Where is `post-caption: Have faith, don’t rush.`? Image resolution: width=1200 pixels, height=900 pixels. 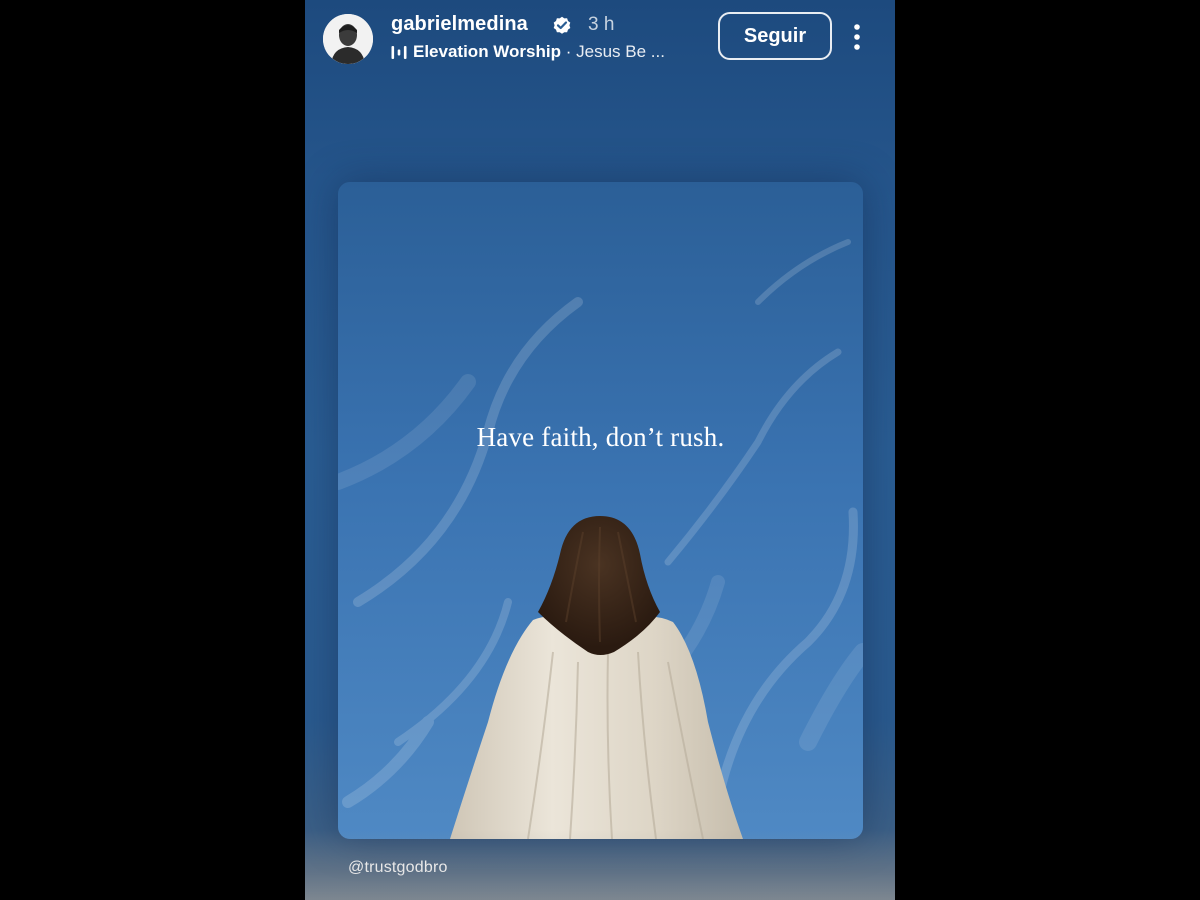 post-caption: Have faith, don’t rush. is located at coordinates (600, 437).